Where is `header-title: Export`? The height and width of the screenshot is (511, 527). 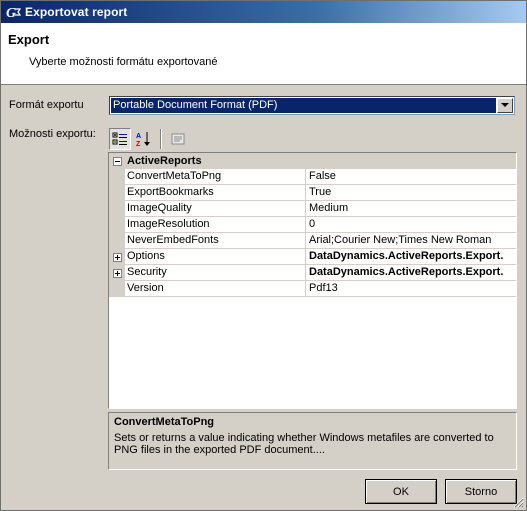 header-title: Export is located at coordinates (29, 39).